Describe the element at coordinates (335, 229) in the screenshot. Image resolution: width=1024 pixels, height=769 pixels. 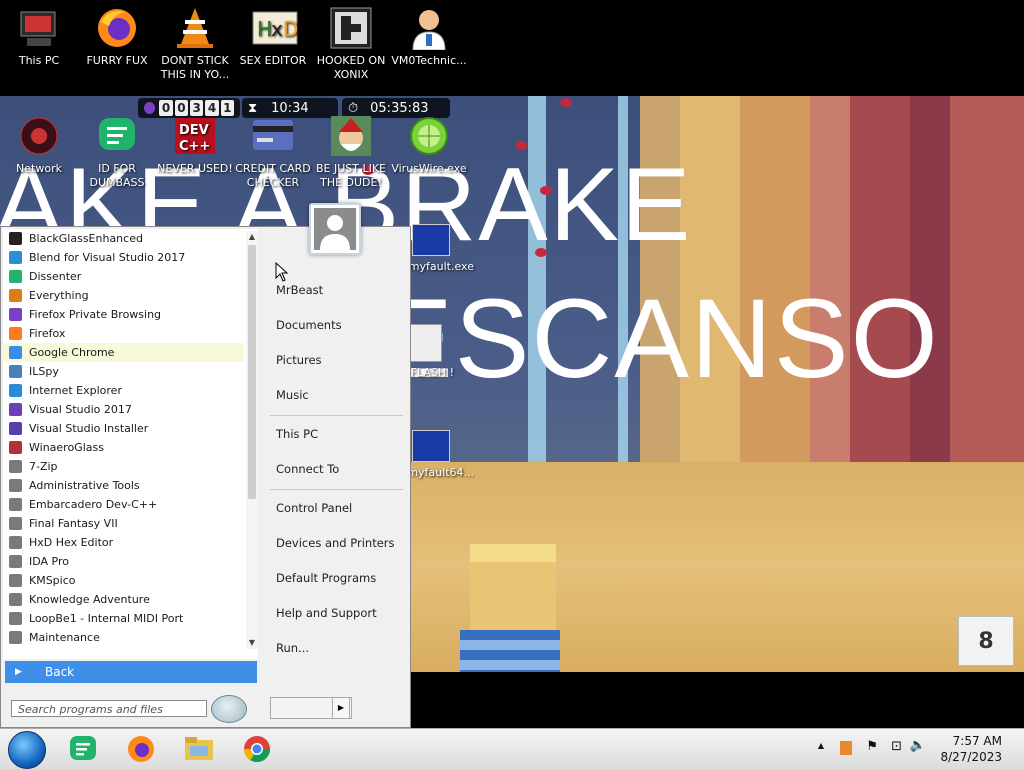
I see `user-avatar` at that location.